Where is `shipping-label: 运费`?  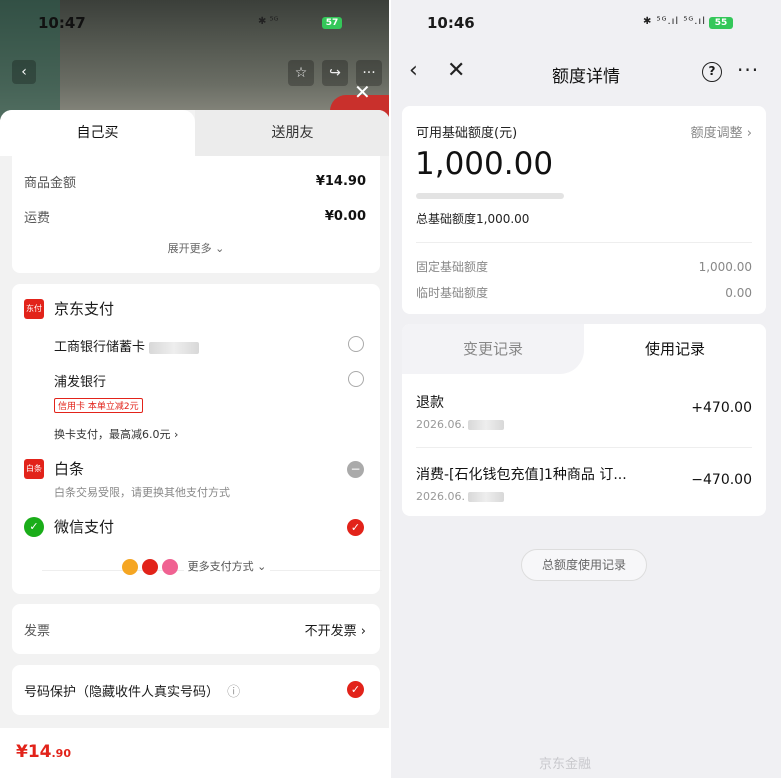 shipping-label: 运费 is located at coordinates (37, 218).